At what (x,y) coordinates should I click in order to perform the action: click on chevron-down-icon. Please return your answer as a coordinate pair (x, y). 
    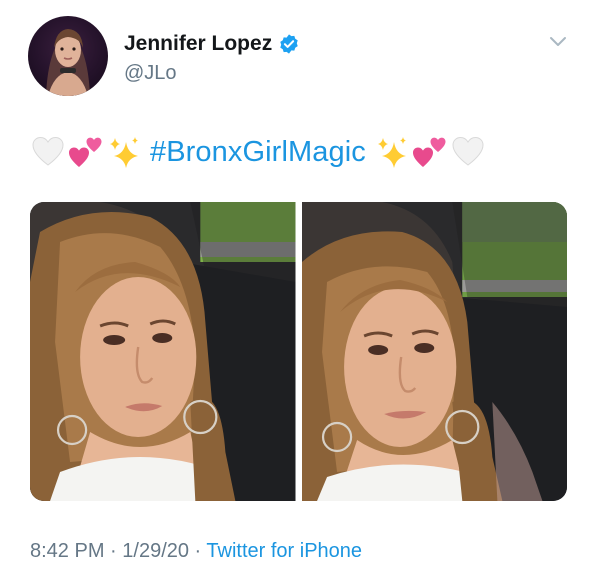
    Looking at the image, I should click on (558, 42).